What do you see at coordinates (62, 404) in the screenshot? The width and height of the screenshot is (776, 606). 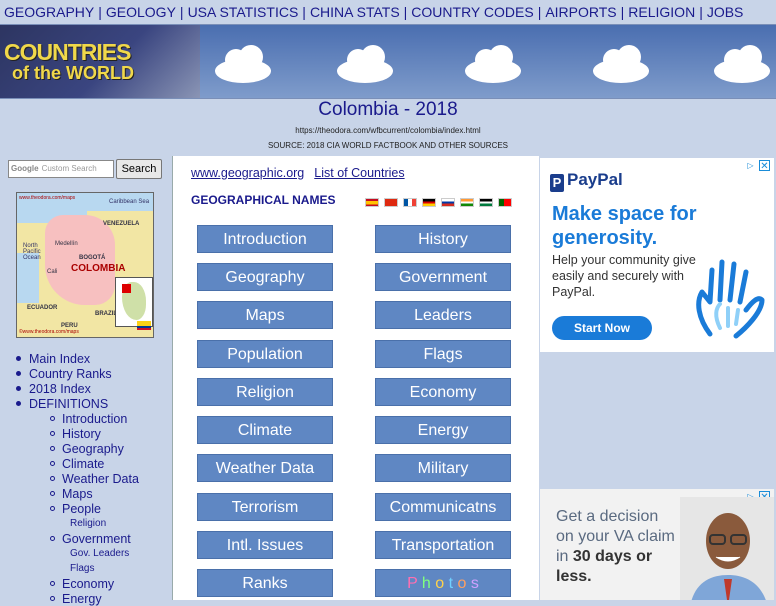 I see `menu-definitions: DEFINITIONS` at bounding box center [62, 404].